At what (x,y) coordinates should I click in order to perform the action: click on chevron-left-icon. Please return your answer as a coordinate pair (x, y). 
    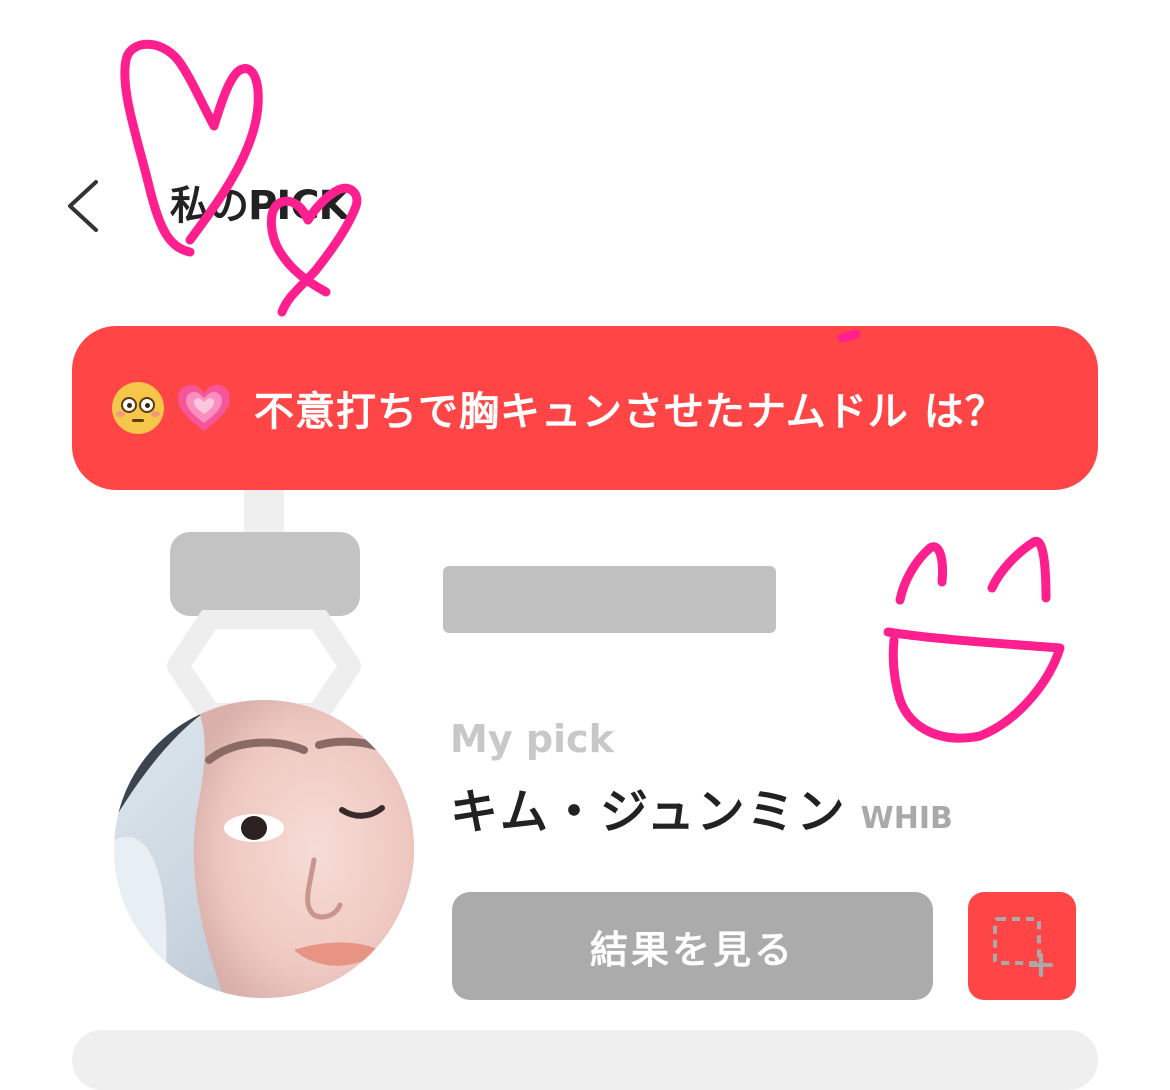
    Looking at the image, I should click on (83, 206).